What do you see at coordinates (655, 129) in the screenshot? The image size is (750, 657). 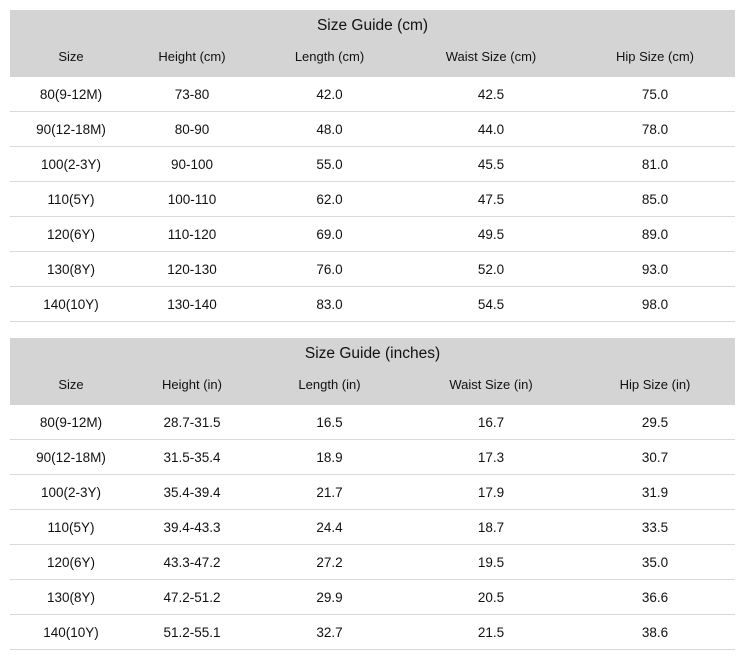 I see `cell-hip: 78.0` at bounding box center [655, 129].